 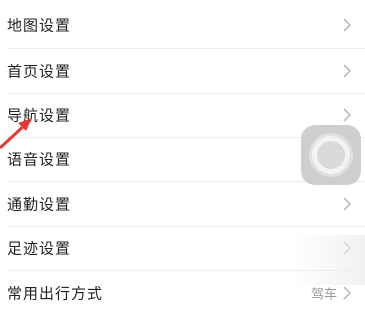 What do you see at coordinates (39, 71) in the screenshot?
I see `settings-item-label: 首页设置` at bounding box center [39, 71].